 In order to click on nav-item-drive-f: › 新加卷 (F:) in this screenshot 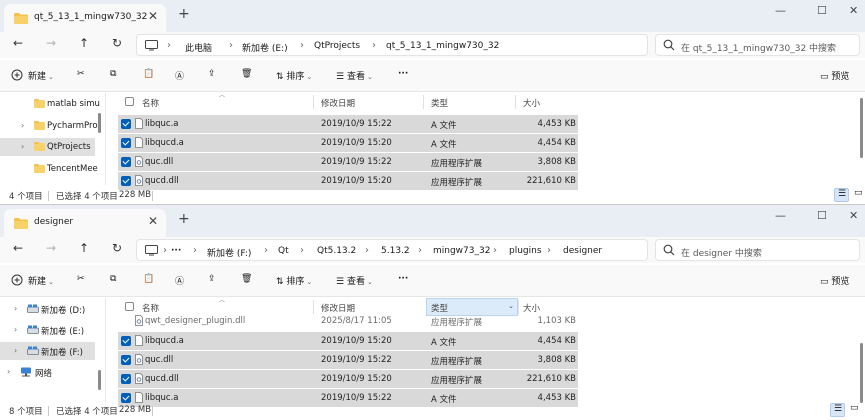, I will do `click(47, 351)`.